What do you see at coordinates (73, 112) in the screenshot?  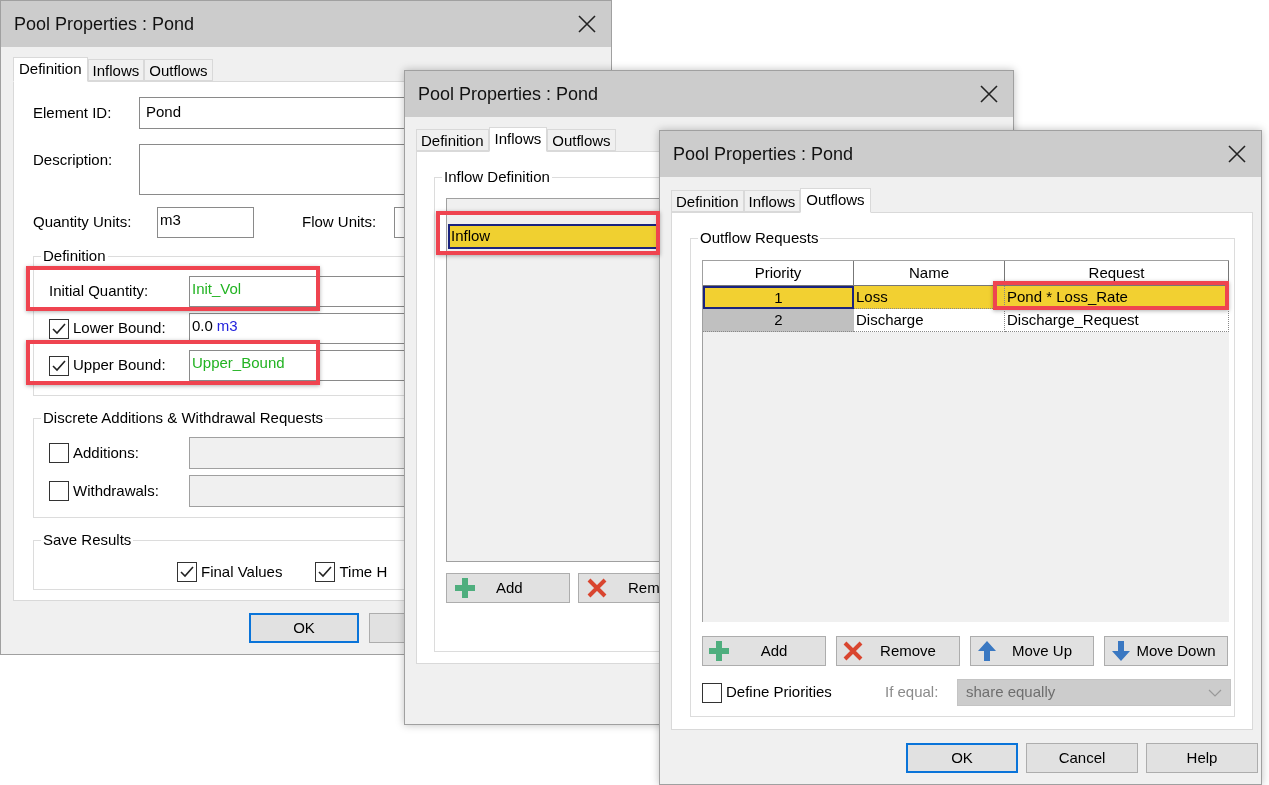 I see `field-label: Element ID:` at bounding box center [73, 112].